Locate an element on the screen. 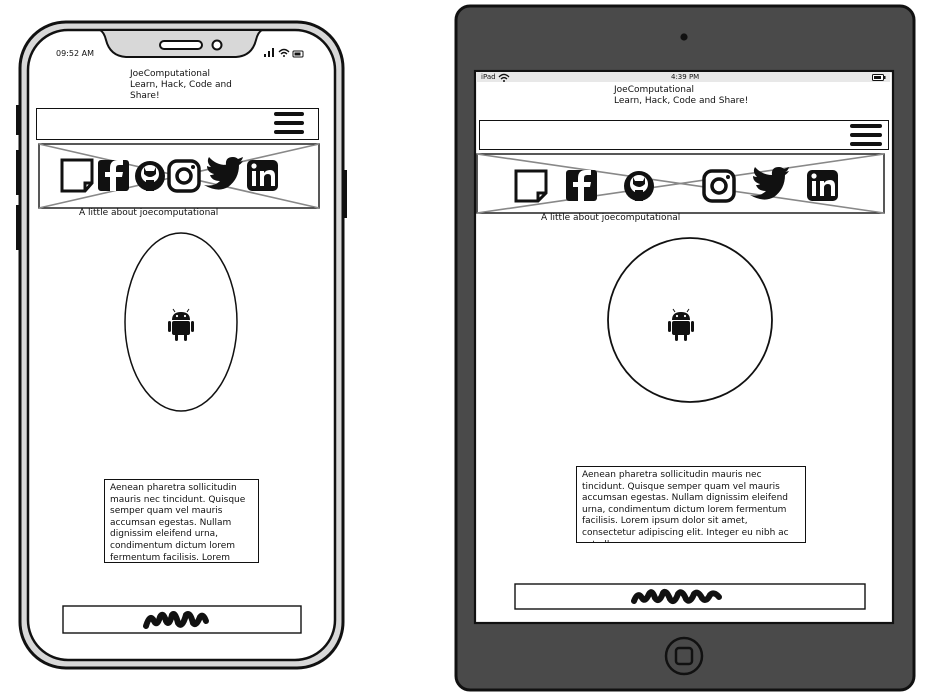 Image resolution: width=925 pixels, height=696 pixels. tablet-wifi-icon is located at coordinates (504, 77).